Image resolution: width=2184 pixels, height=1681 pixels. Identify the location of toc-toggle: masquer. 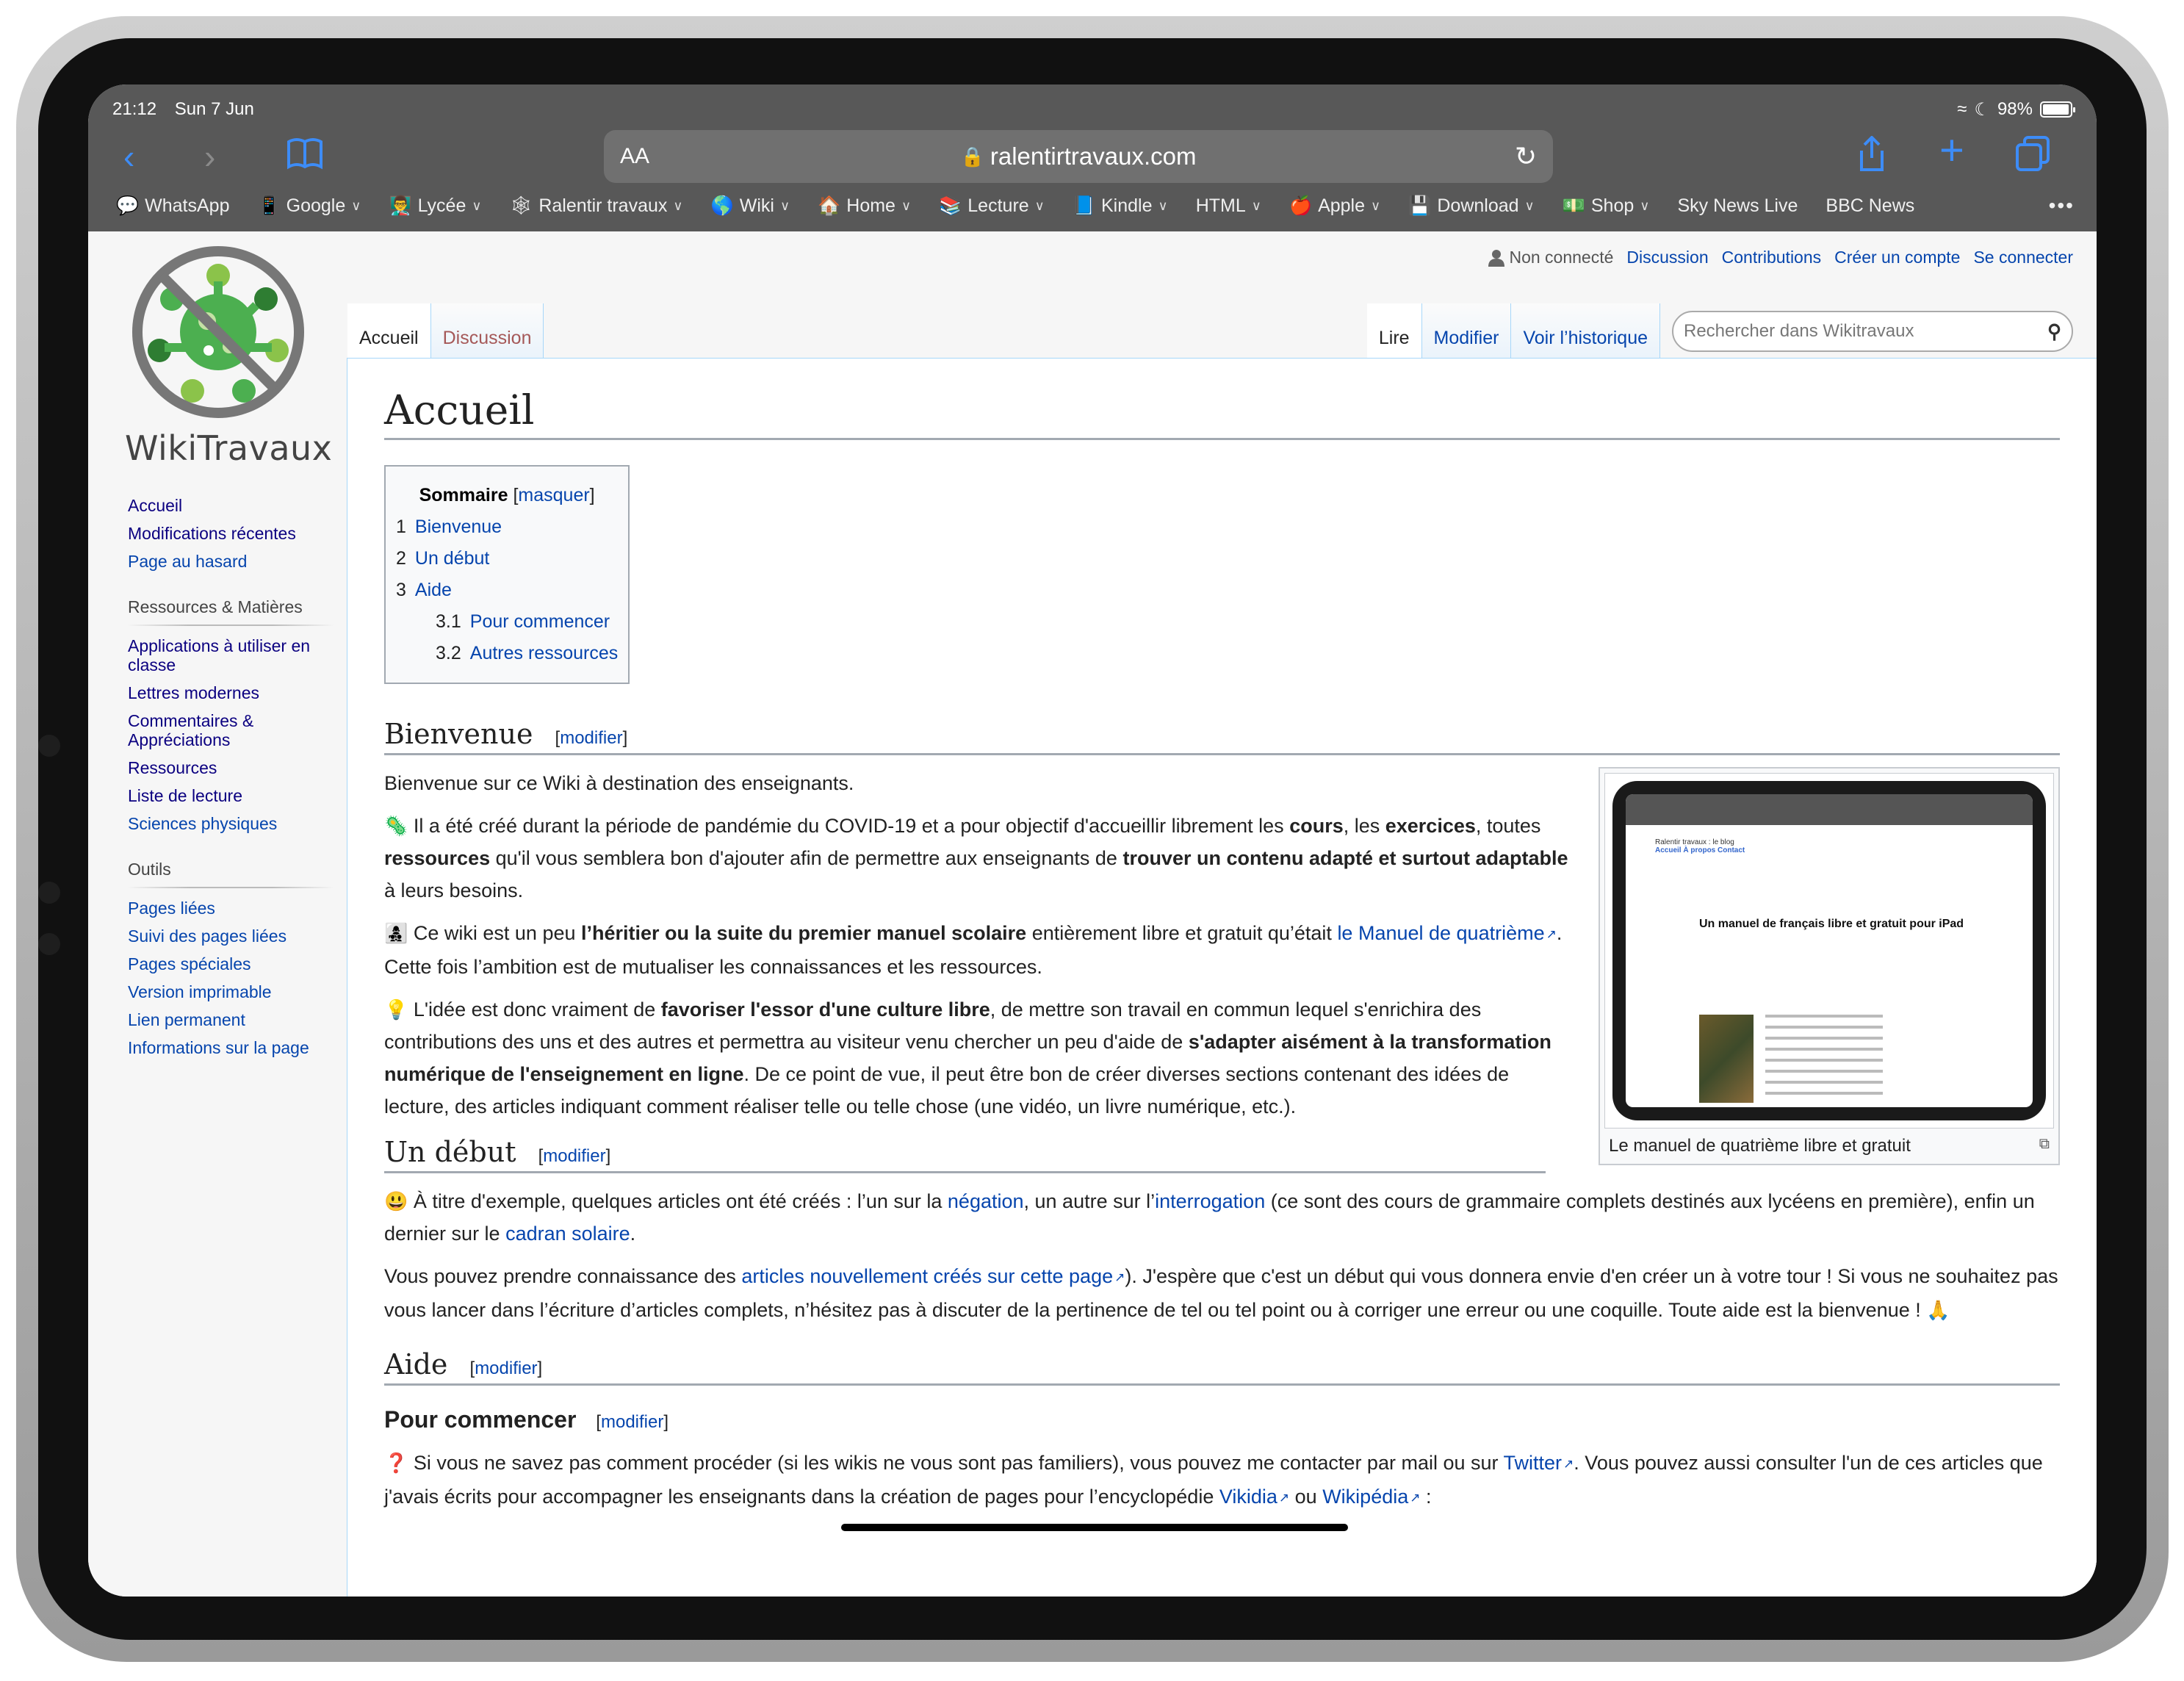
(553, 495).